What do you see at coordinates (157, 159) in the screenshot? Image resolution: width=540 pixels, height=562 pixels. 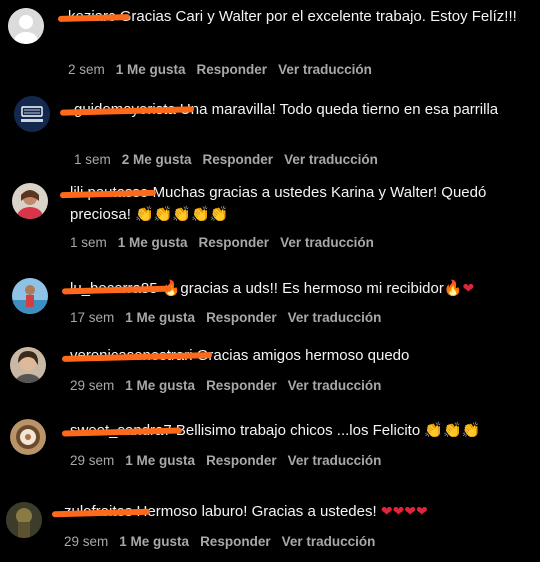 I see `likes-count: 2 Me gusta` at bounding box center [157, 159].